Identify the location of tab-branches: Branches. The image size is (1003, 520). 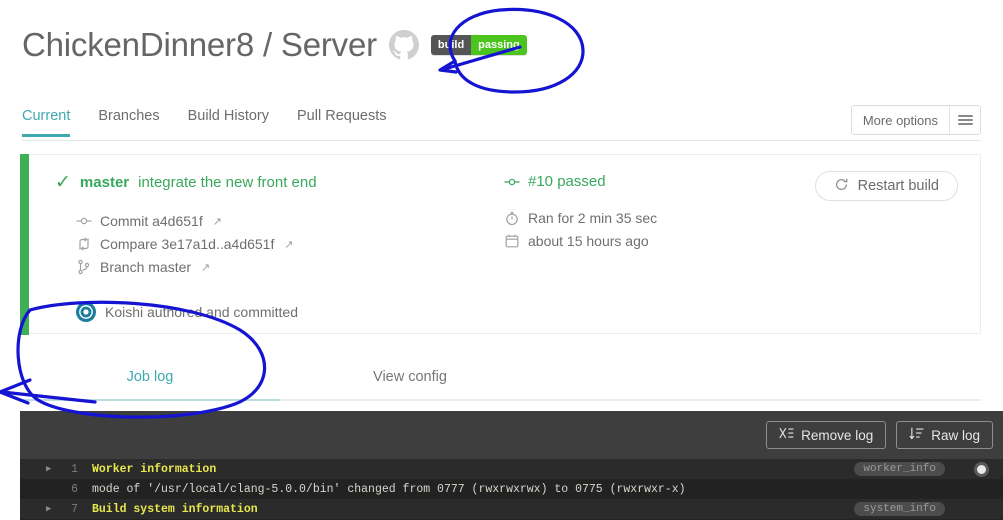
(128, 122).